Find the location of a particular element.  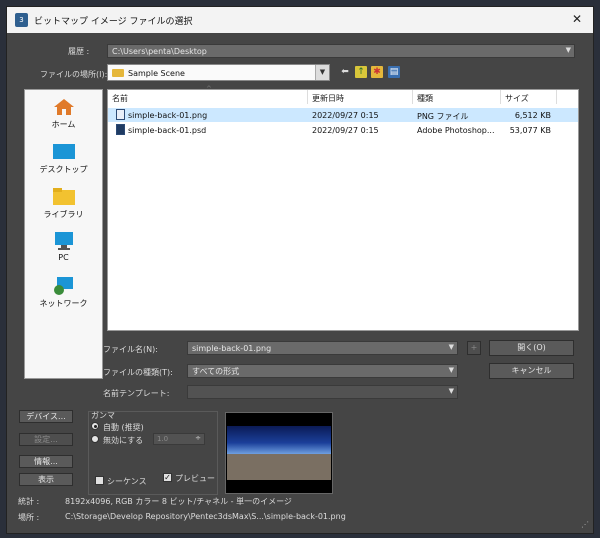

close-icon: ✕ is located at coordinates (577, 19).